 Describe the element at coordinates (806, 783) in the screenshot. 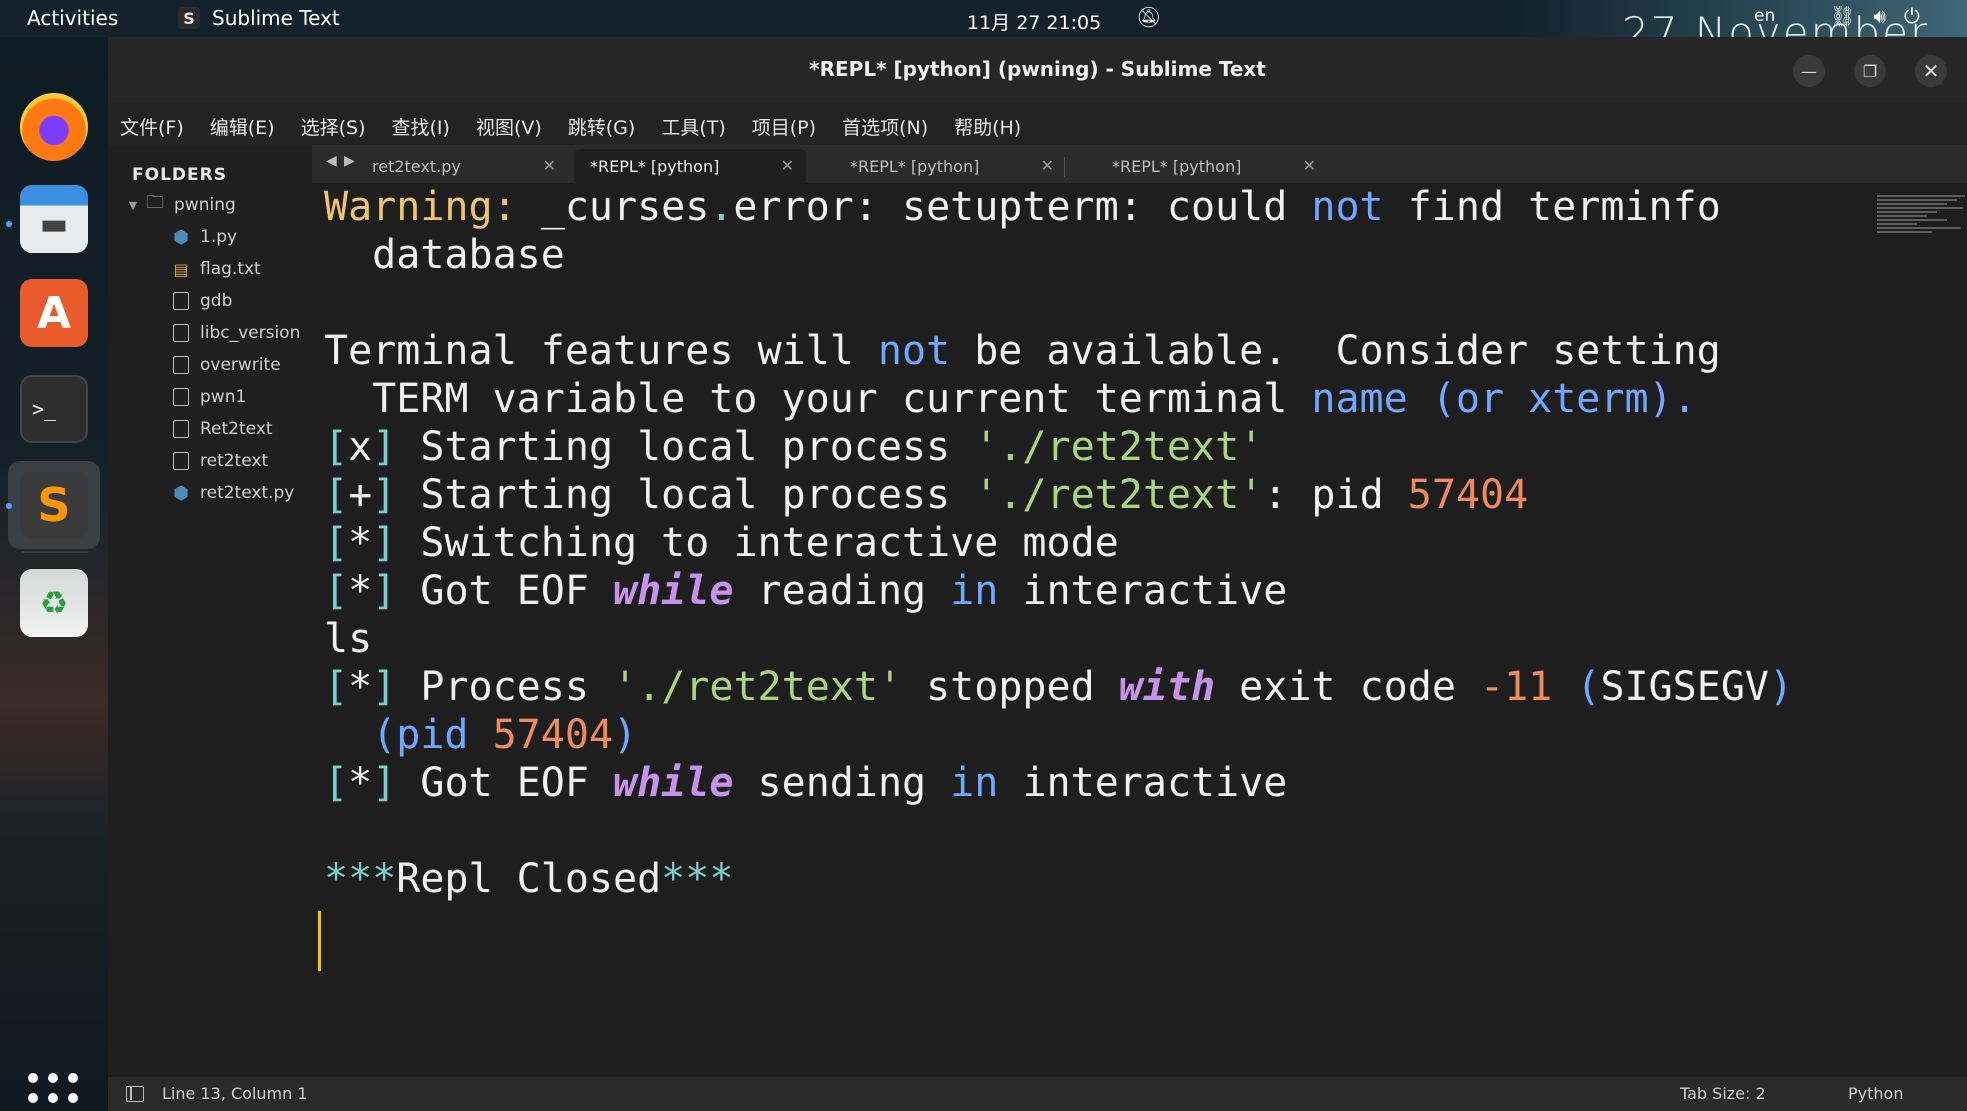

I see `output-line: [*] Got EOF while sending in interactive` at that location.